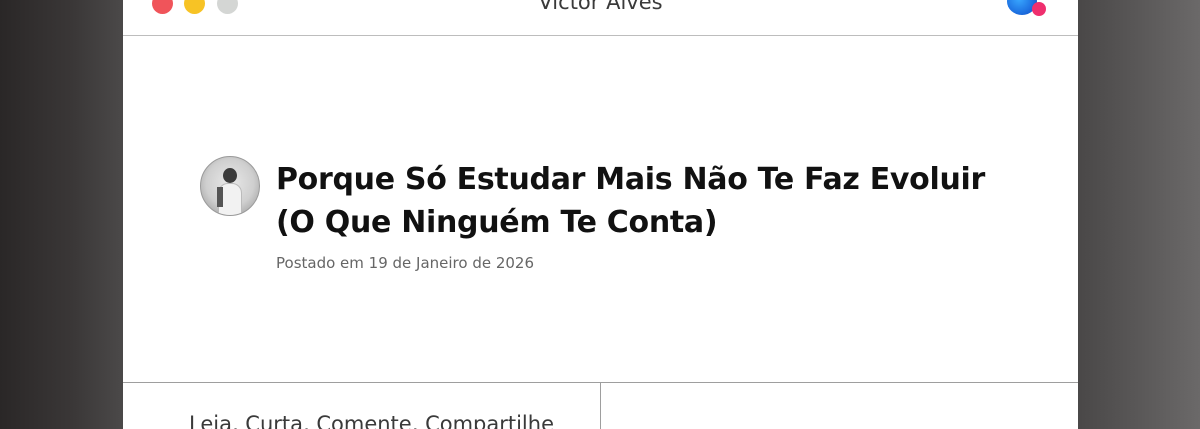 The width and height of the screenshot is (1200, 429). What do you see at coordinates (600, 7) in the screenshot?
I see `window-title: Victor Alves` at bounding box center [600, 7].